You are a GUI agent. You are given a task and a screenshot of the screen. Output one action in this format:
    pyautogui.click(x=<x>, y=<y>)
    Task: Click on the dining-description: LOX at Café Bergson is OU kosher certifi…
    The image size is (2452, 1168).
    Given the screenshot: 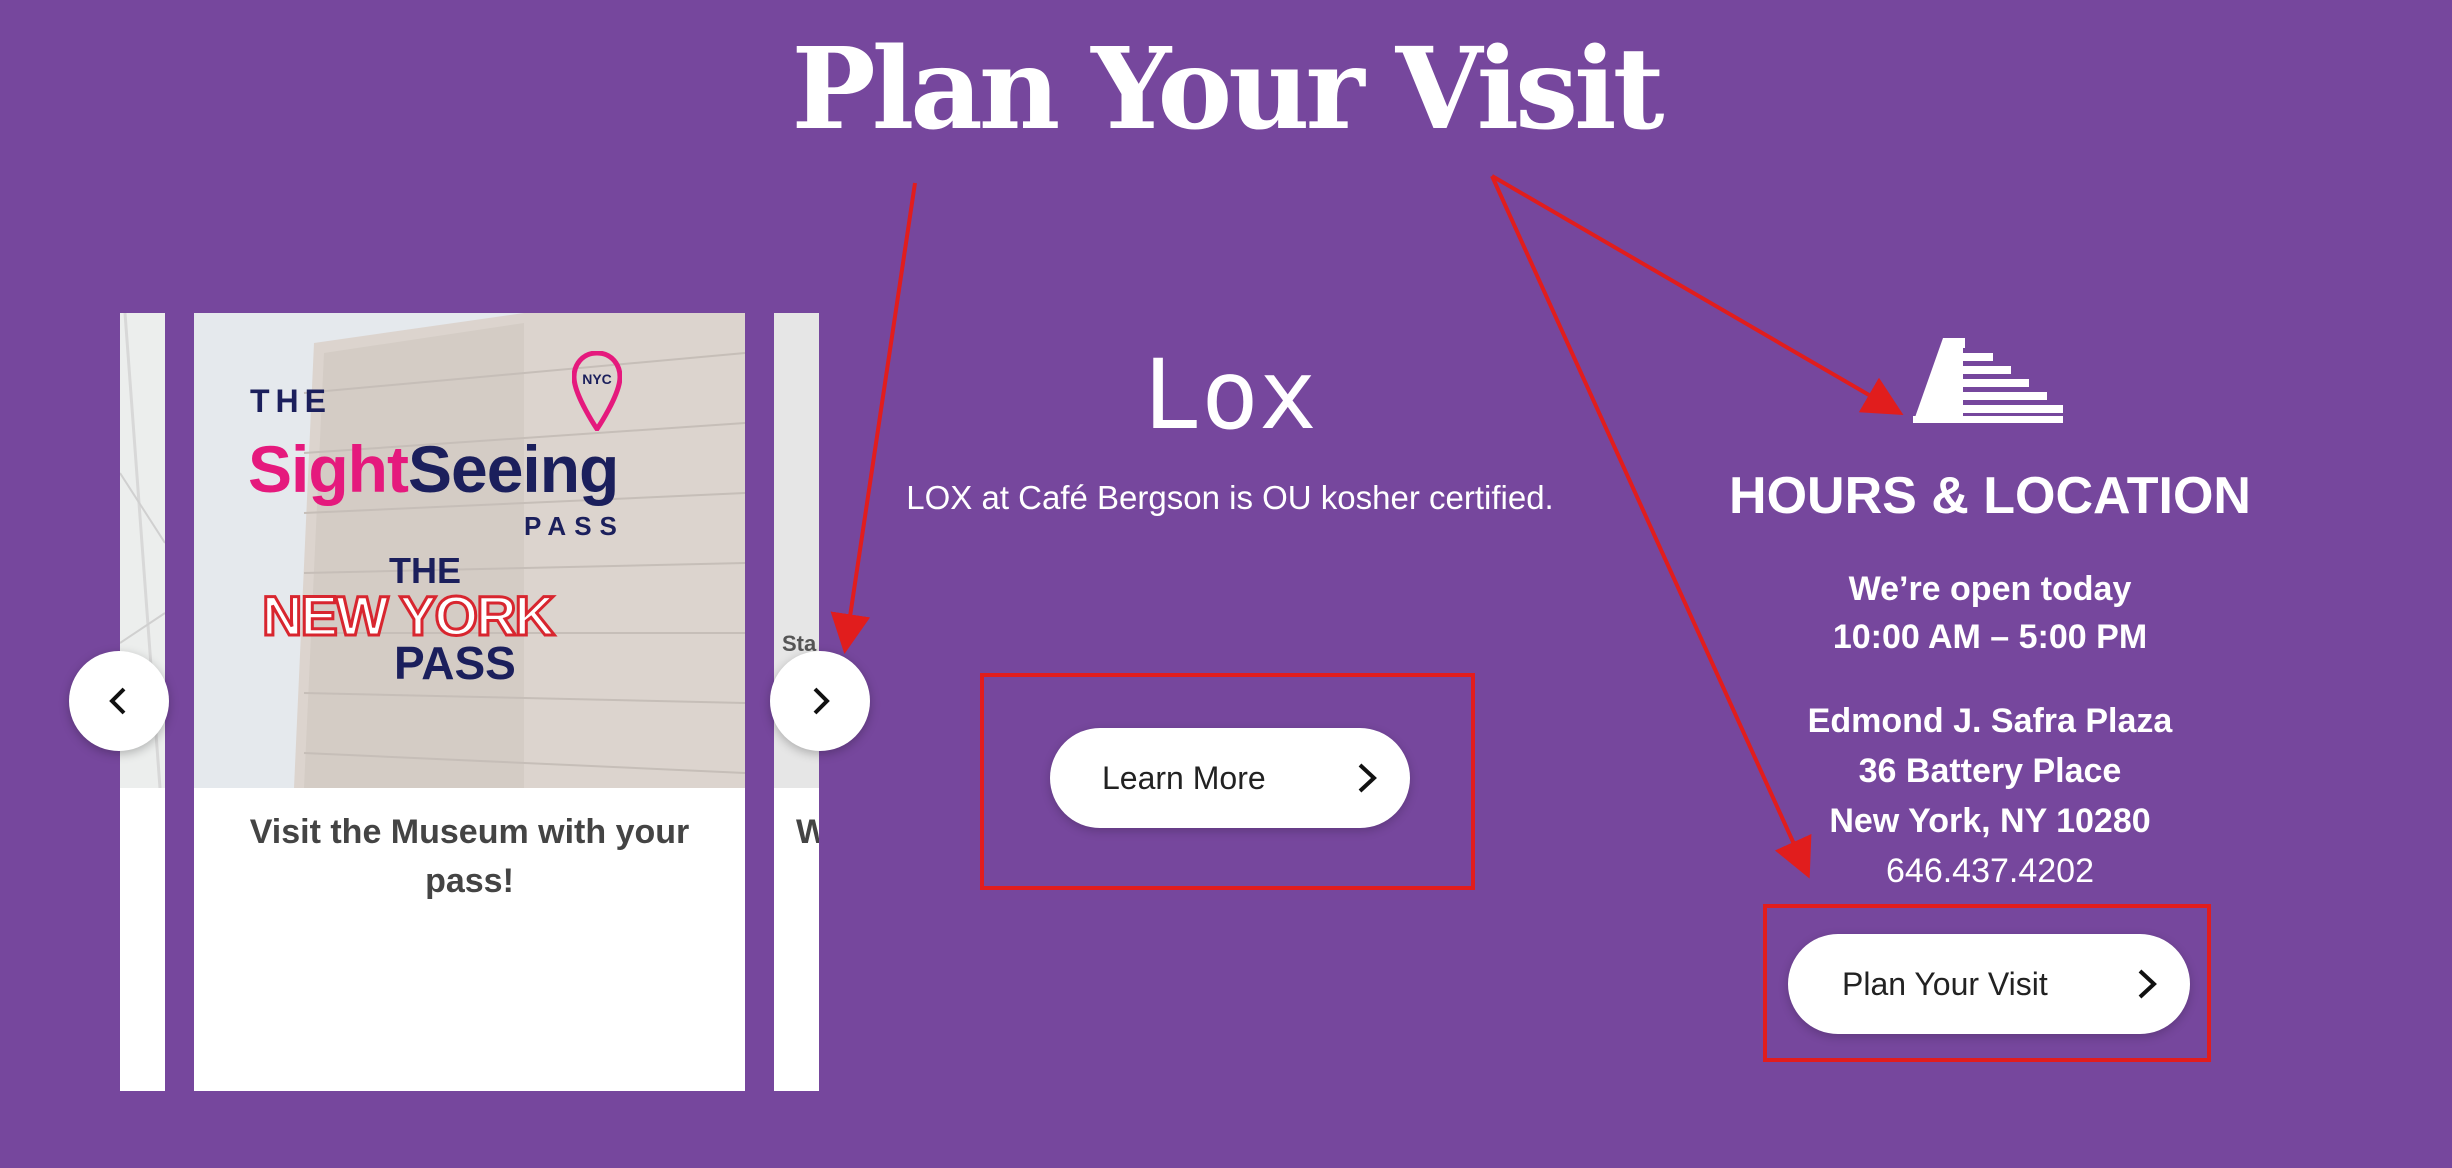 What is the action you would take?
    pyautogui.click(x=1230, y=497)
    